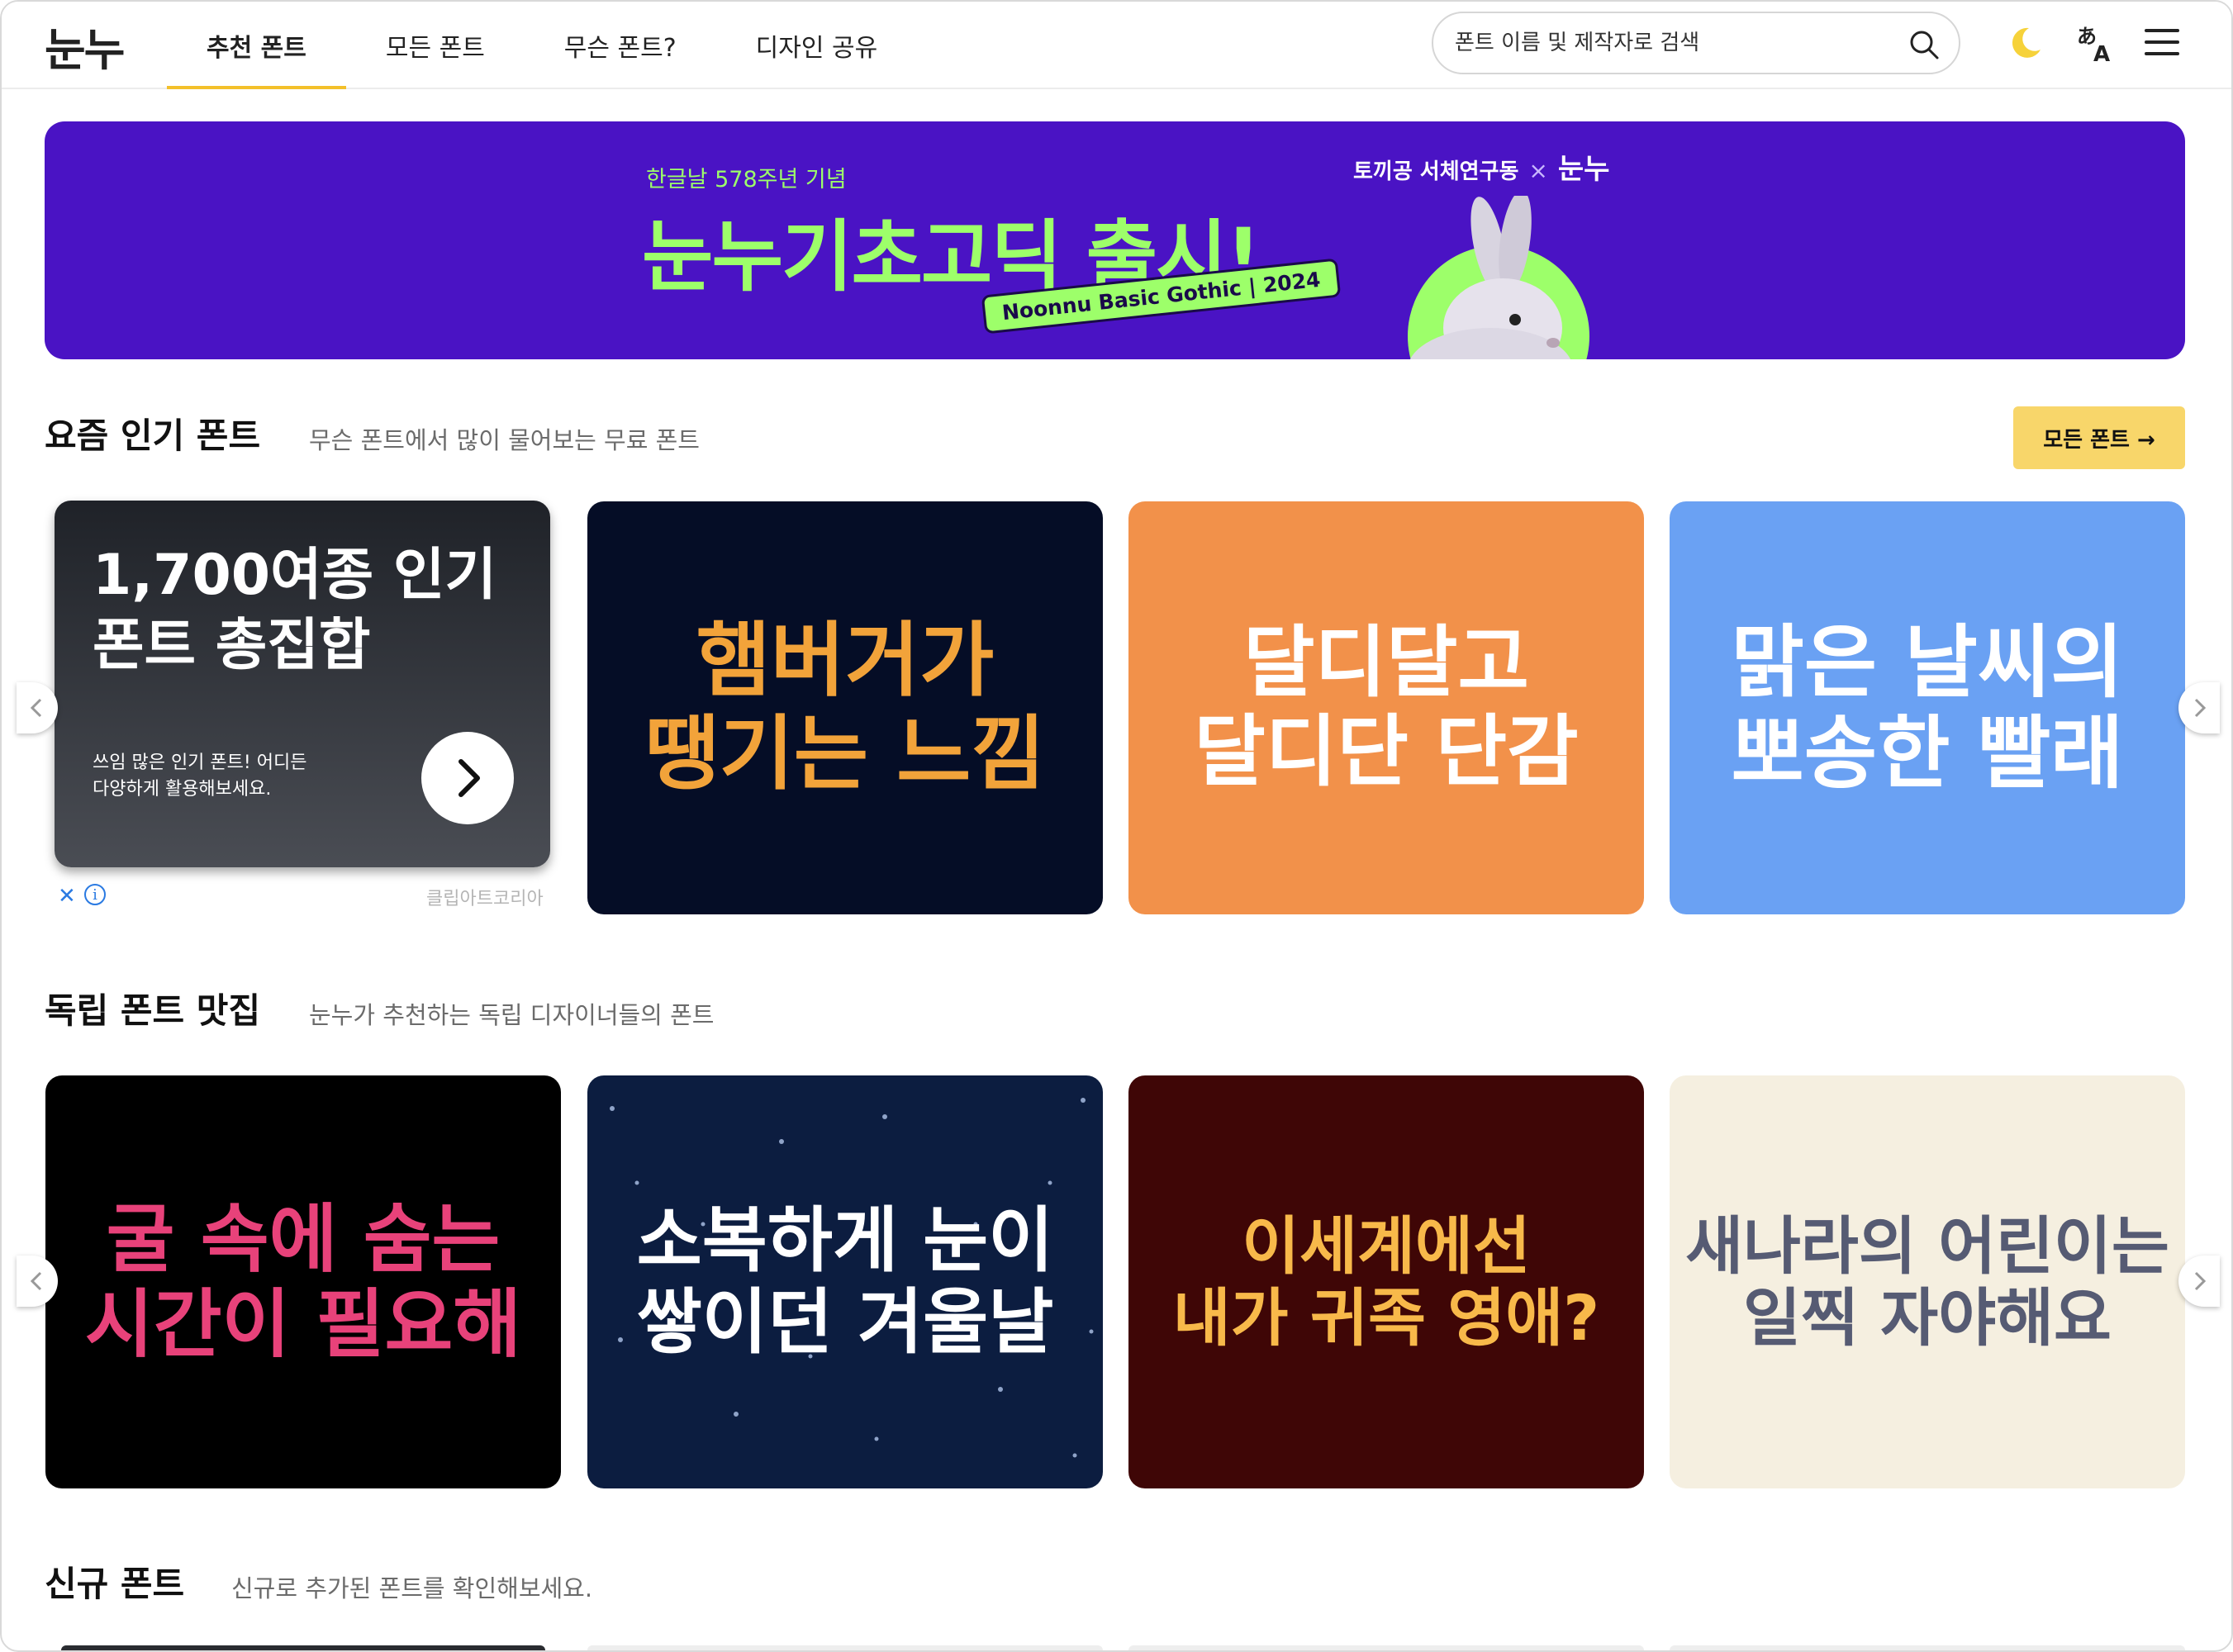 This screenshot has height=1652, width=2233. I want to click on new-section-subtitle: 신규로 추가된 폰트를 확인해보세요., so click(412, 1588).